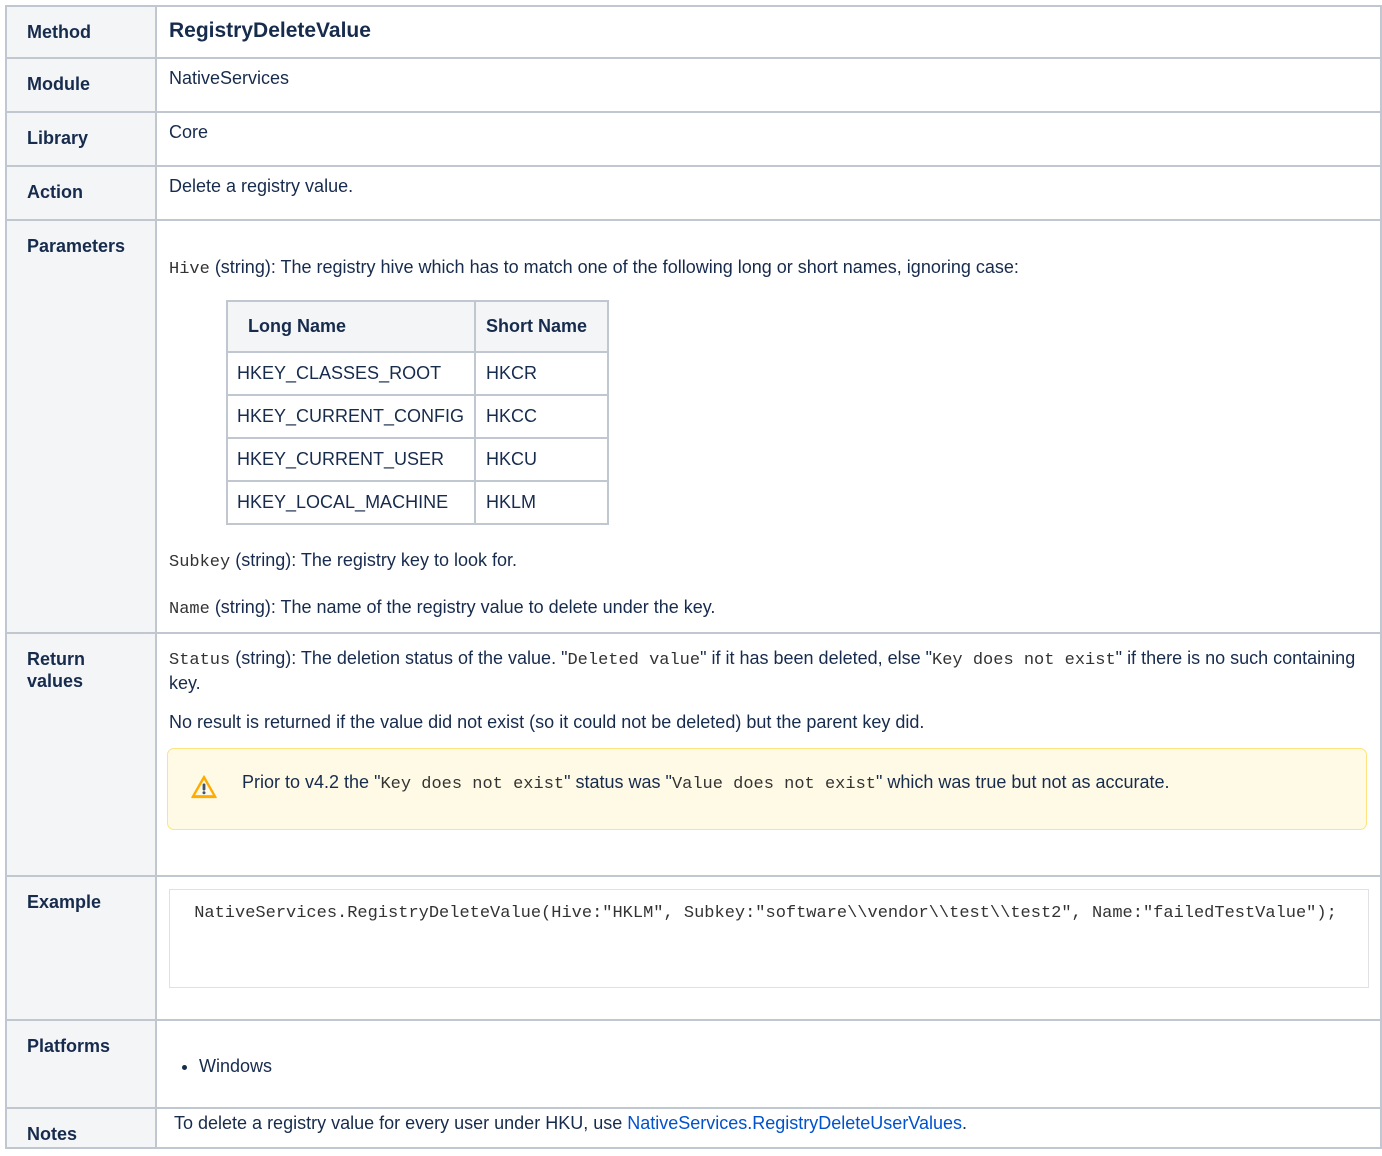 This screenshot has height=1156, width=1382. Describe the element at coordinates (81, 1128) in the screenshot. I see `row-header-notes: Notes` at that location.